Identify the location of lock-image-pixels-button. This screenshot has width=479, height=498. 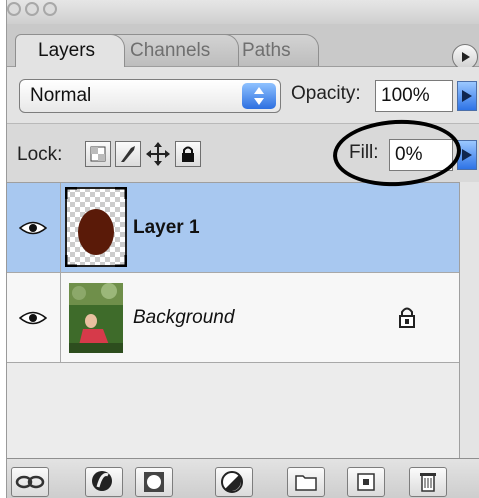
(128, 154).